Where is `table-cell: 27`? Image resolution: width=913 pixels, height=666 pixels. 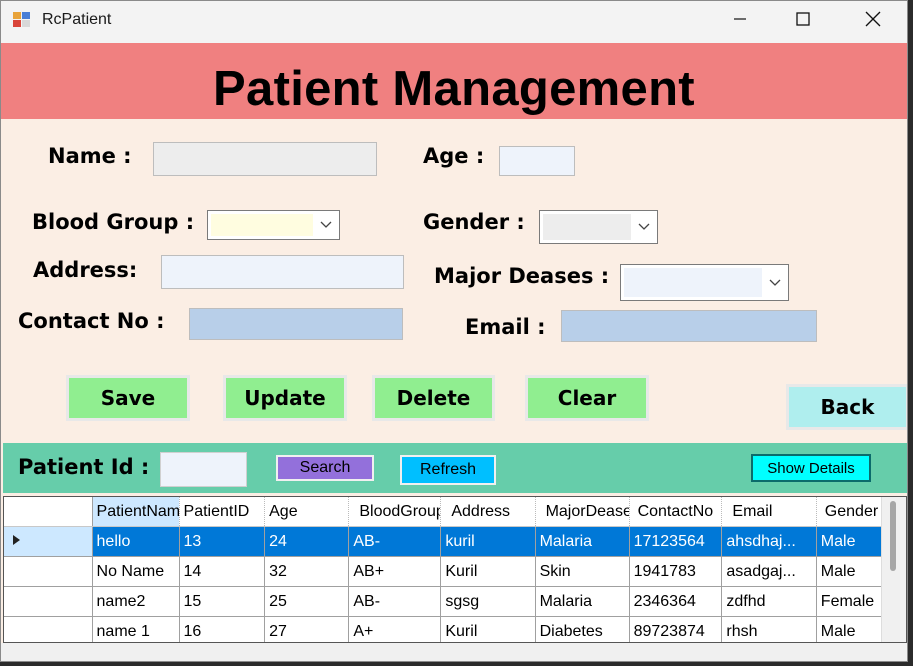 table-cell: 27 is located at coordinates (307, 629).